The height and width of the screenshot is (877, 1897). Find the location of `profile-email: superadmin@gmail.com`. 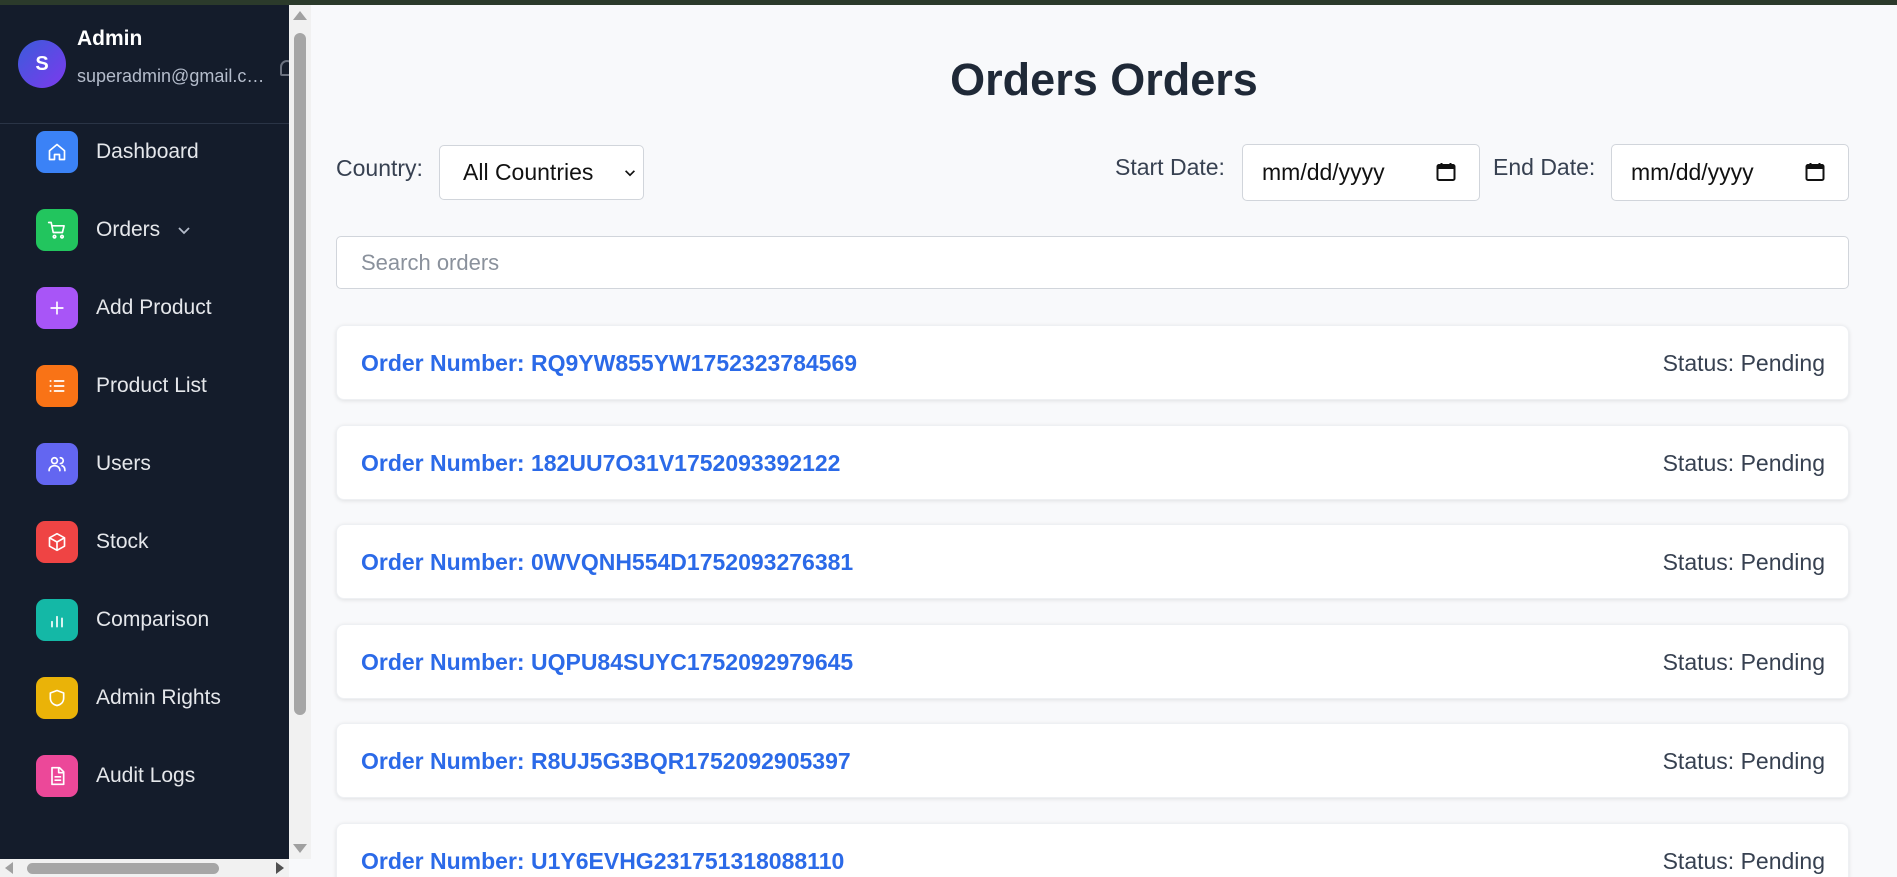

profile-email: superadmin@gmail.com is located at coordinates (172, 76).